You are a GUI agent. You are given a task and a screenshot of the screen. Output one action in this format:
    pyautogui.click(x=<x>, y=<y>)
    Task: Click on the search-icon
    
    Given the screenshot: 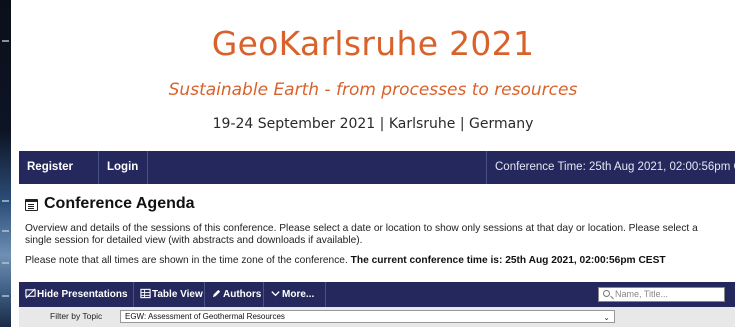 What is the action you would take?
    pyautogui.click(x=606, y=293)
    